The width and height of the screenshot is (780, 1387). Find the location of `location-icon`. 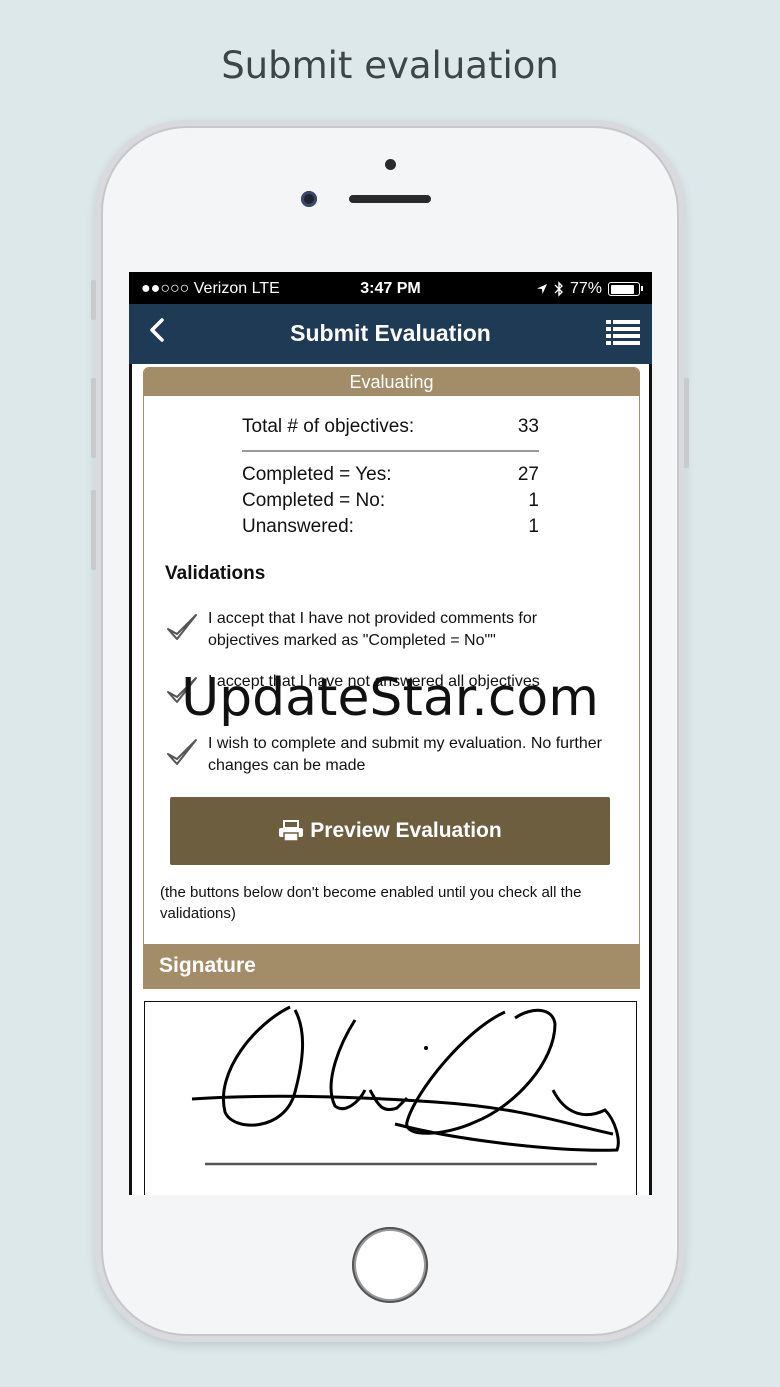

location-icon is located at coordinates (541, 289).